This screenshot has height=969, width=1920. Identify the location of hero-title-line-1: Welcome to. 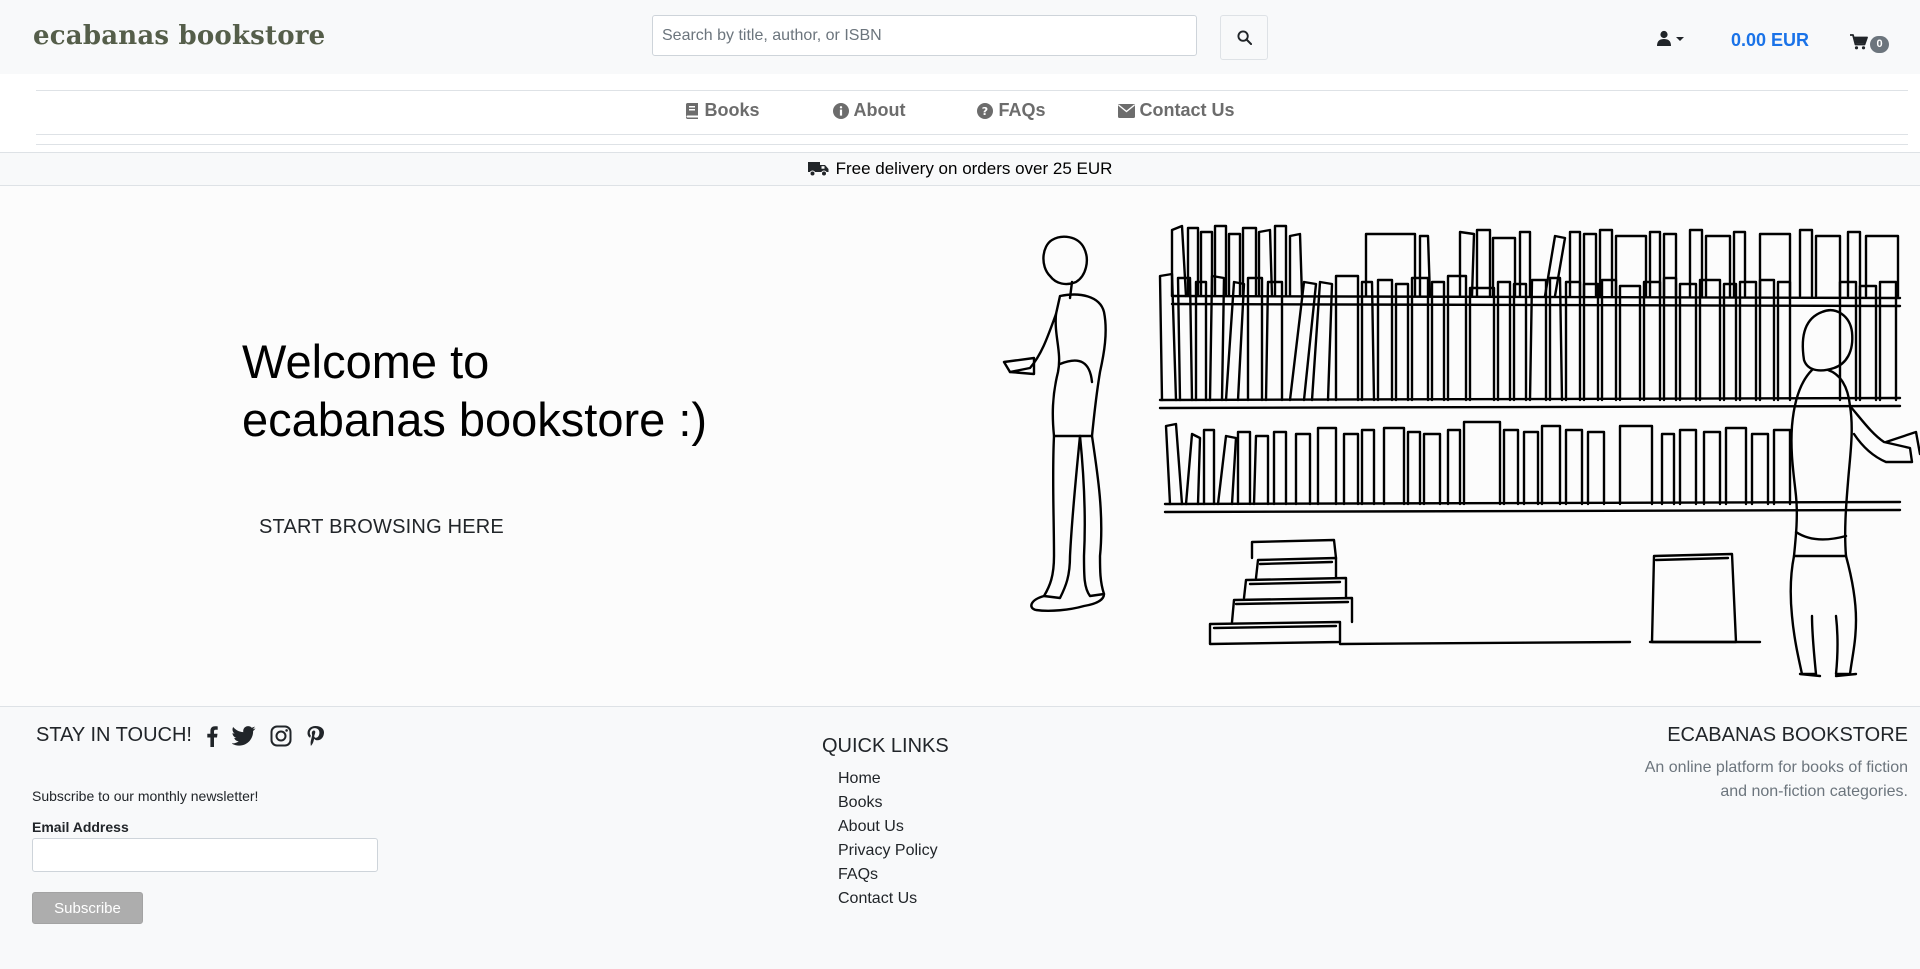
(366, 361).